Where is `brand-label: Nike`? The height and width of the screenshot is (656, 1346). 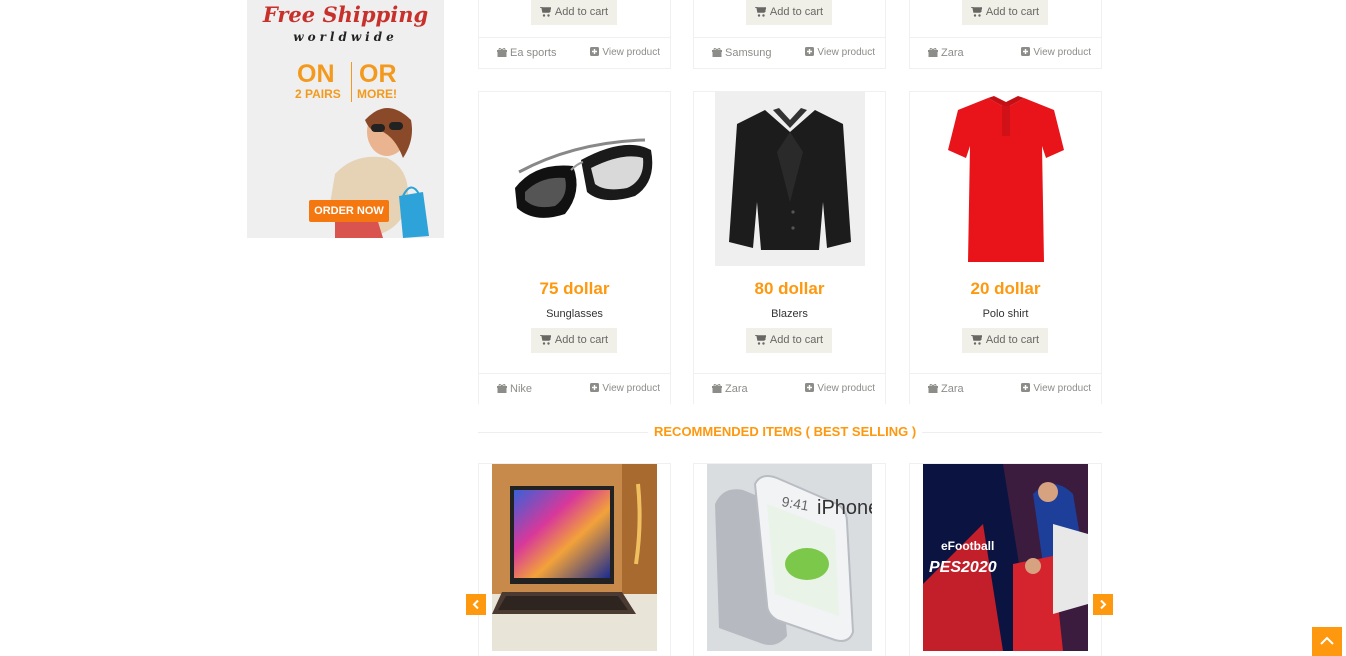 brand-label: Nike is located at coordinates (521, 389).